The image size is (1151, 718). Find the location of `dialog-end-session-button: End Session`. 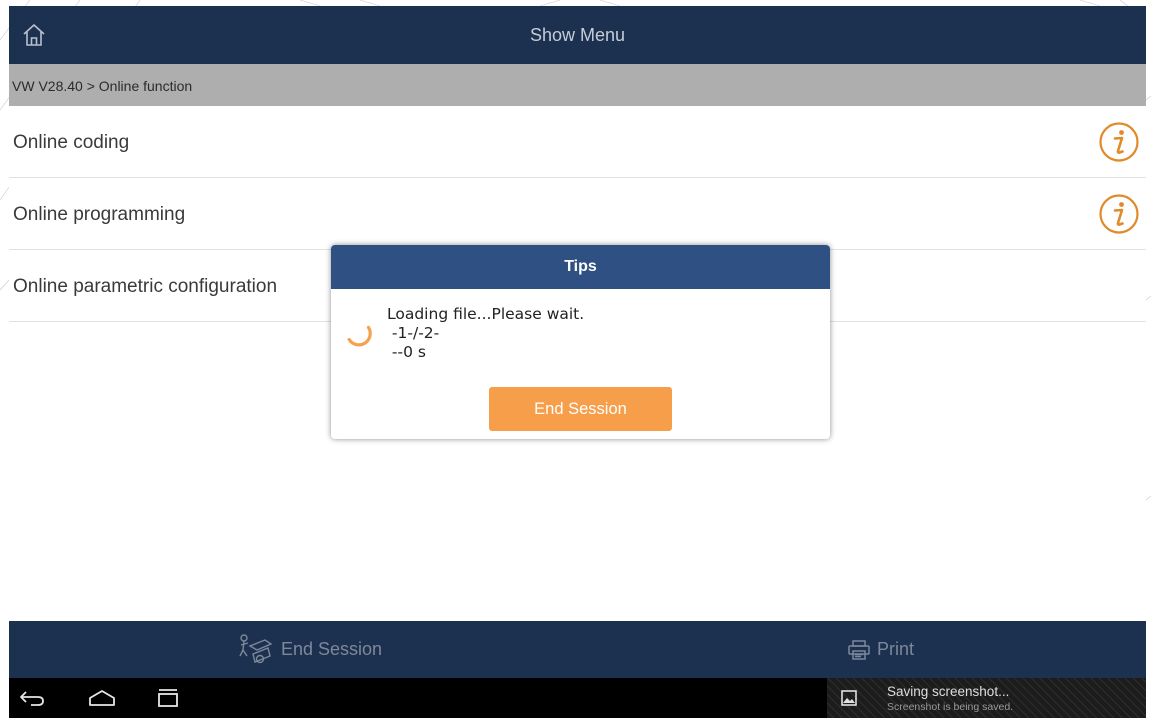

dialog-end-session-button: End Session is located at coordinates (580, 409).